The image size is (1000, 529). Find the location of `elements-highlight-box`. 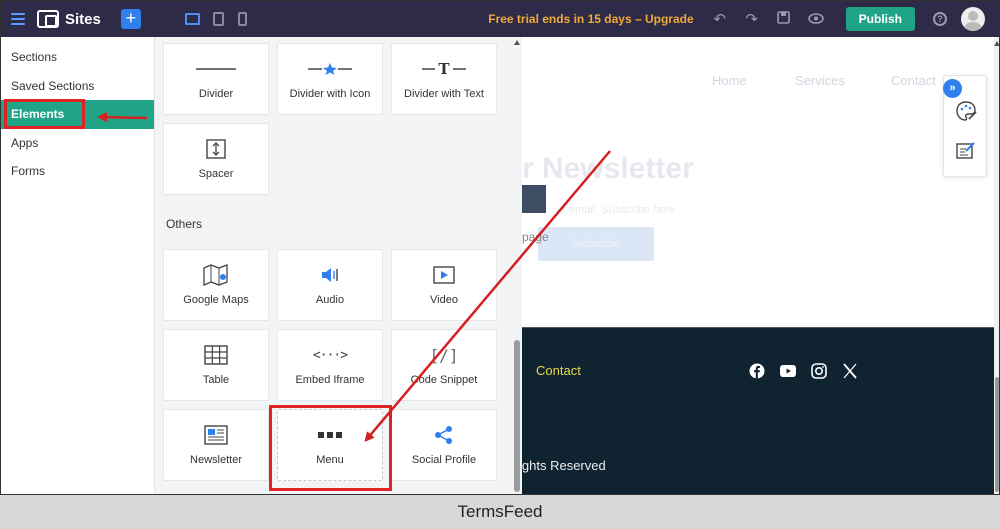

elements-highlight-box is located at coordinates (44, 114).